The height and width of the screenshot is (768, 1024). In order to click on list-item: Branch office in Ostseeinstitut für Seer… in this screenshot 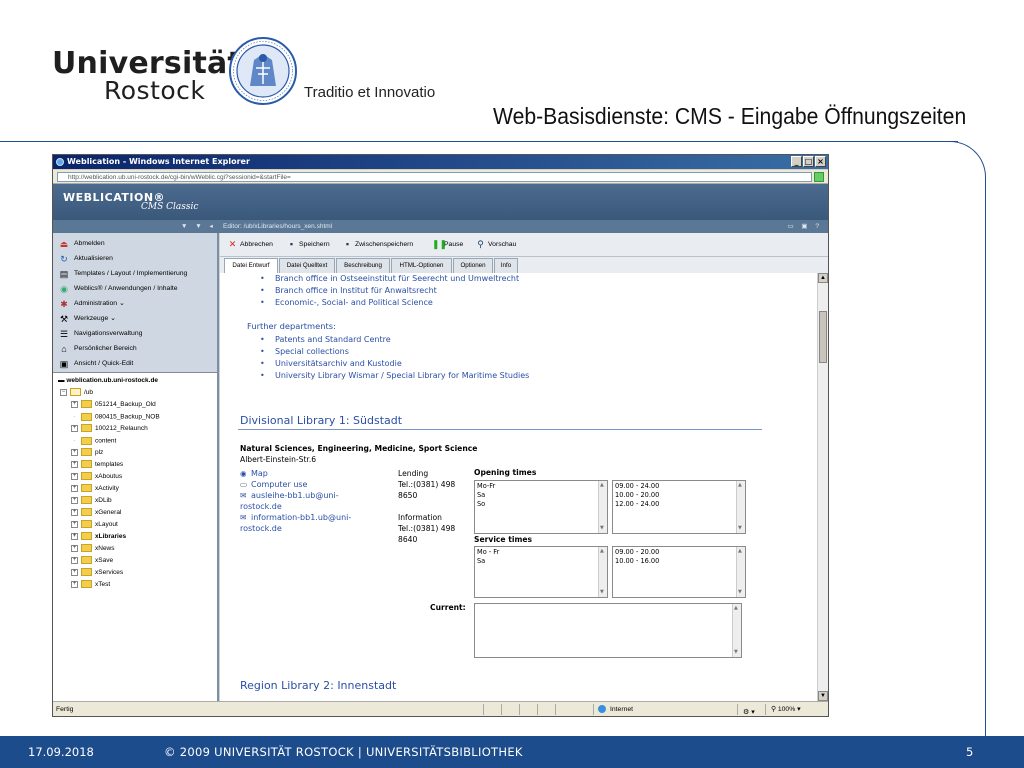, I will do `click(397, 278)`.